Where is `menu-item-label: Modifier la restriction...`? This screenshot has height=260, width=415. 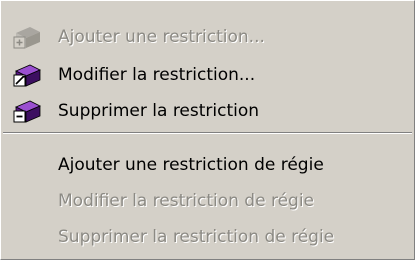 menu-item-label: Modifier la restriction... is located at coordinates (157, 75).